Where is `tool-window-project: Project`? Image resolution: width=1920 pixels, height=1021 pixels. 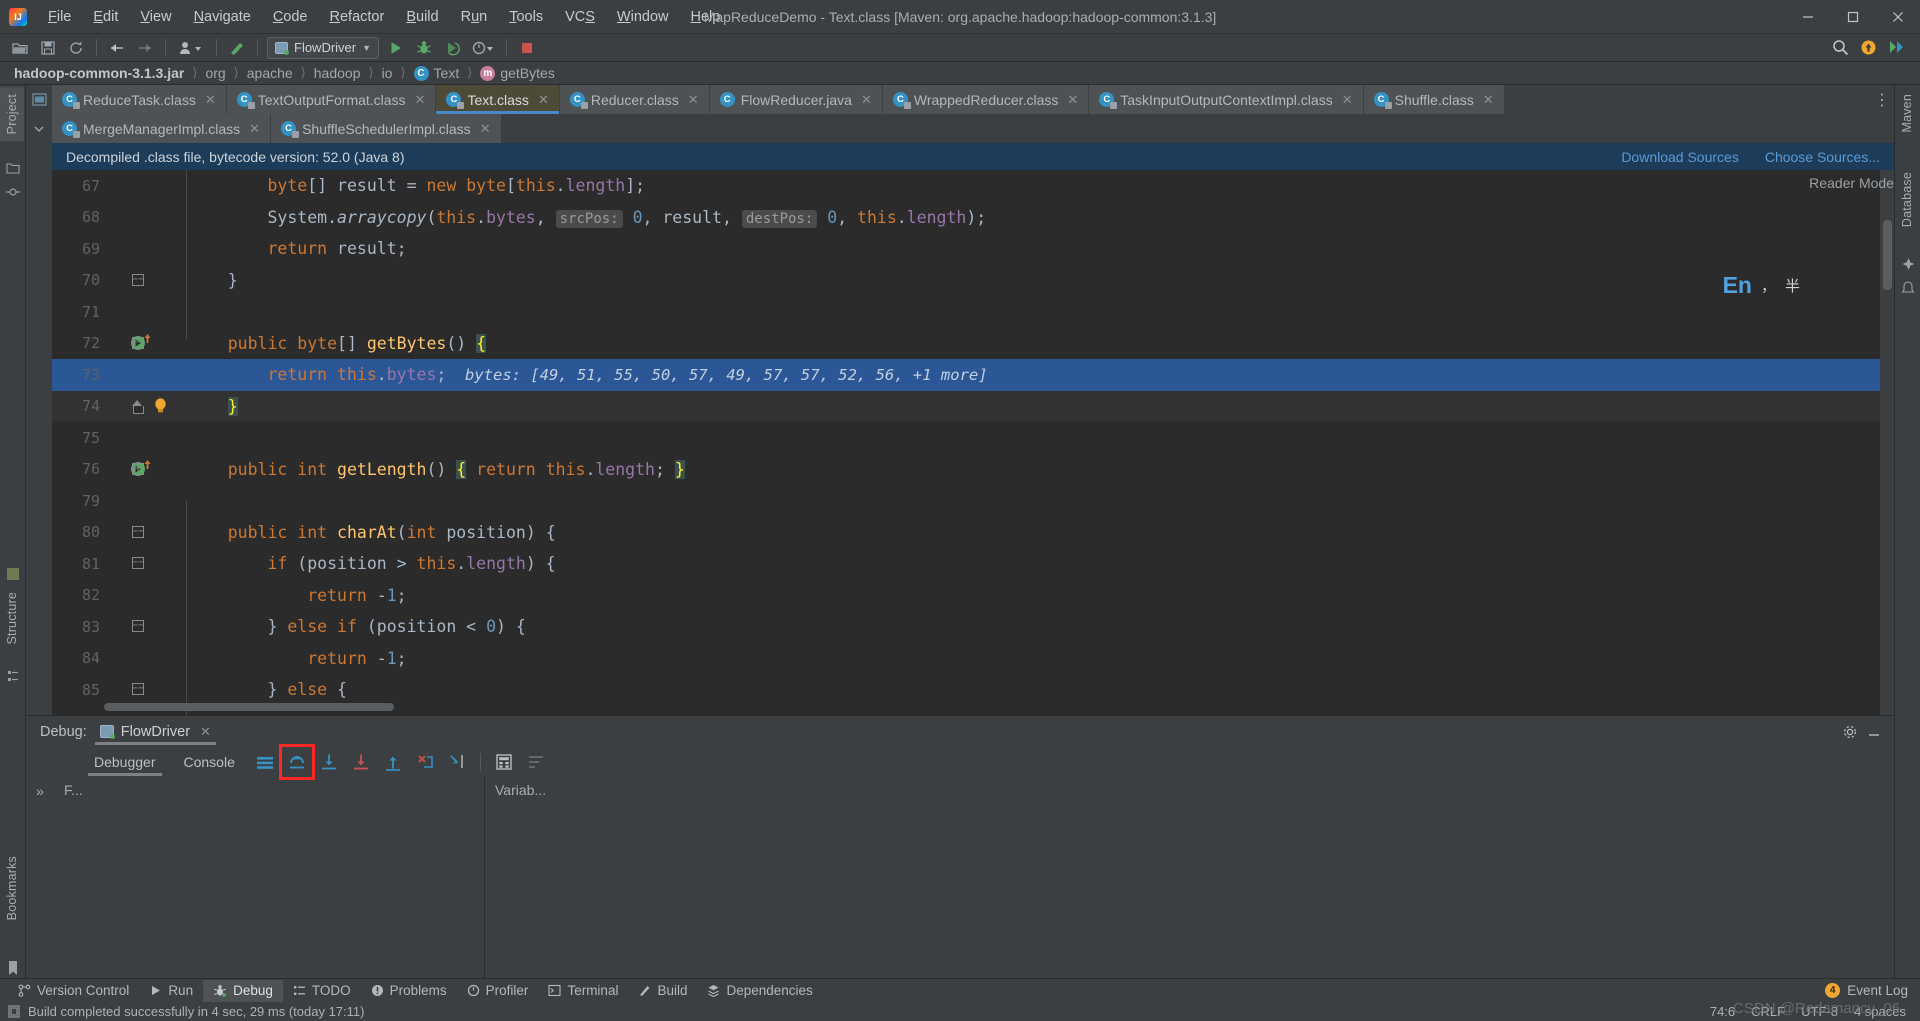
tool-window-project: Project is located at coordinates (12, 114).